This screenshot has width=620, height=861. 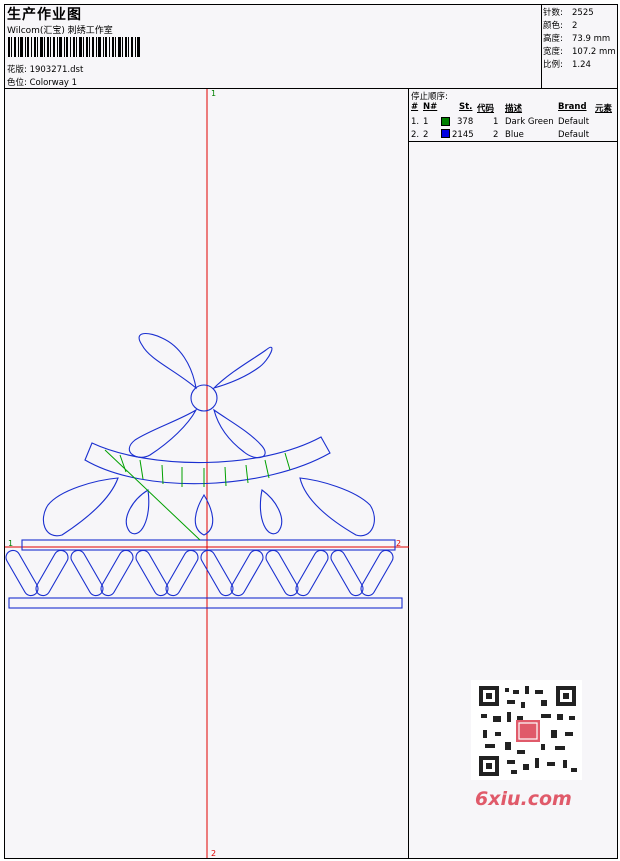 I want to click on watermark-brand: 6xiu.com, so click(x=523, y=799).